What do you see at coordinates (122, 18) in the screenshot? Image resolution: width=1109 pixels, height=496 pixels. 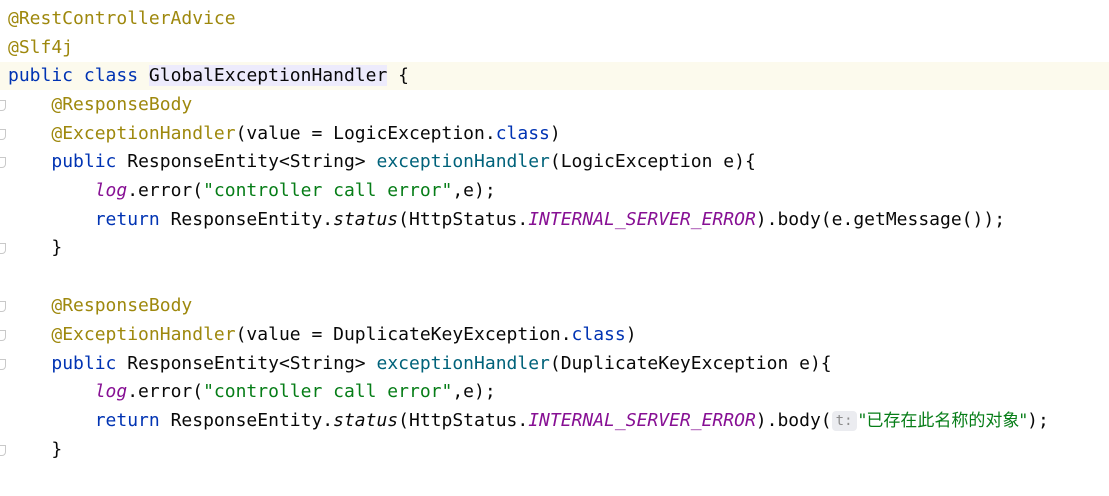 I see `annotation-rest-controller-advice: @RestControllerAdvice` at bounding box center [122, 18].